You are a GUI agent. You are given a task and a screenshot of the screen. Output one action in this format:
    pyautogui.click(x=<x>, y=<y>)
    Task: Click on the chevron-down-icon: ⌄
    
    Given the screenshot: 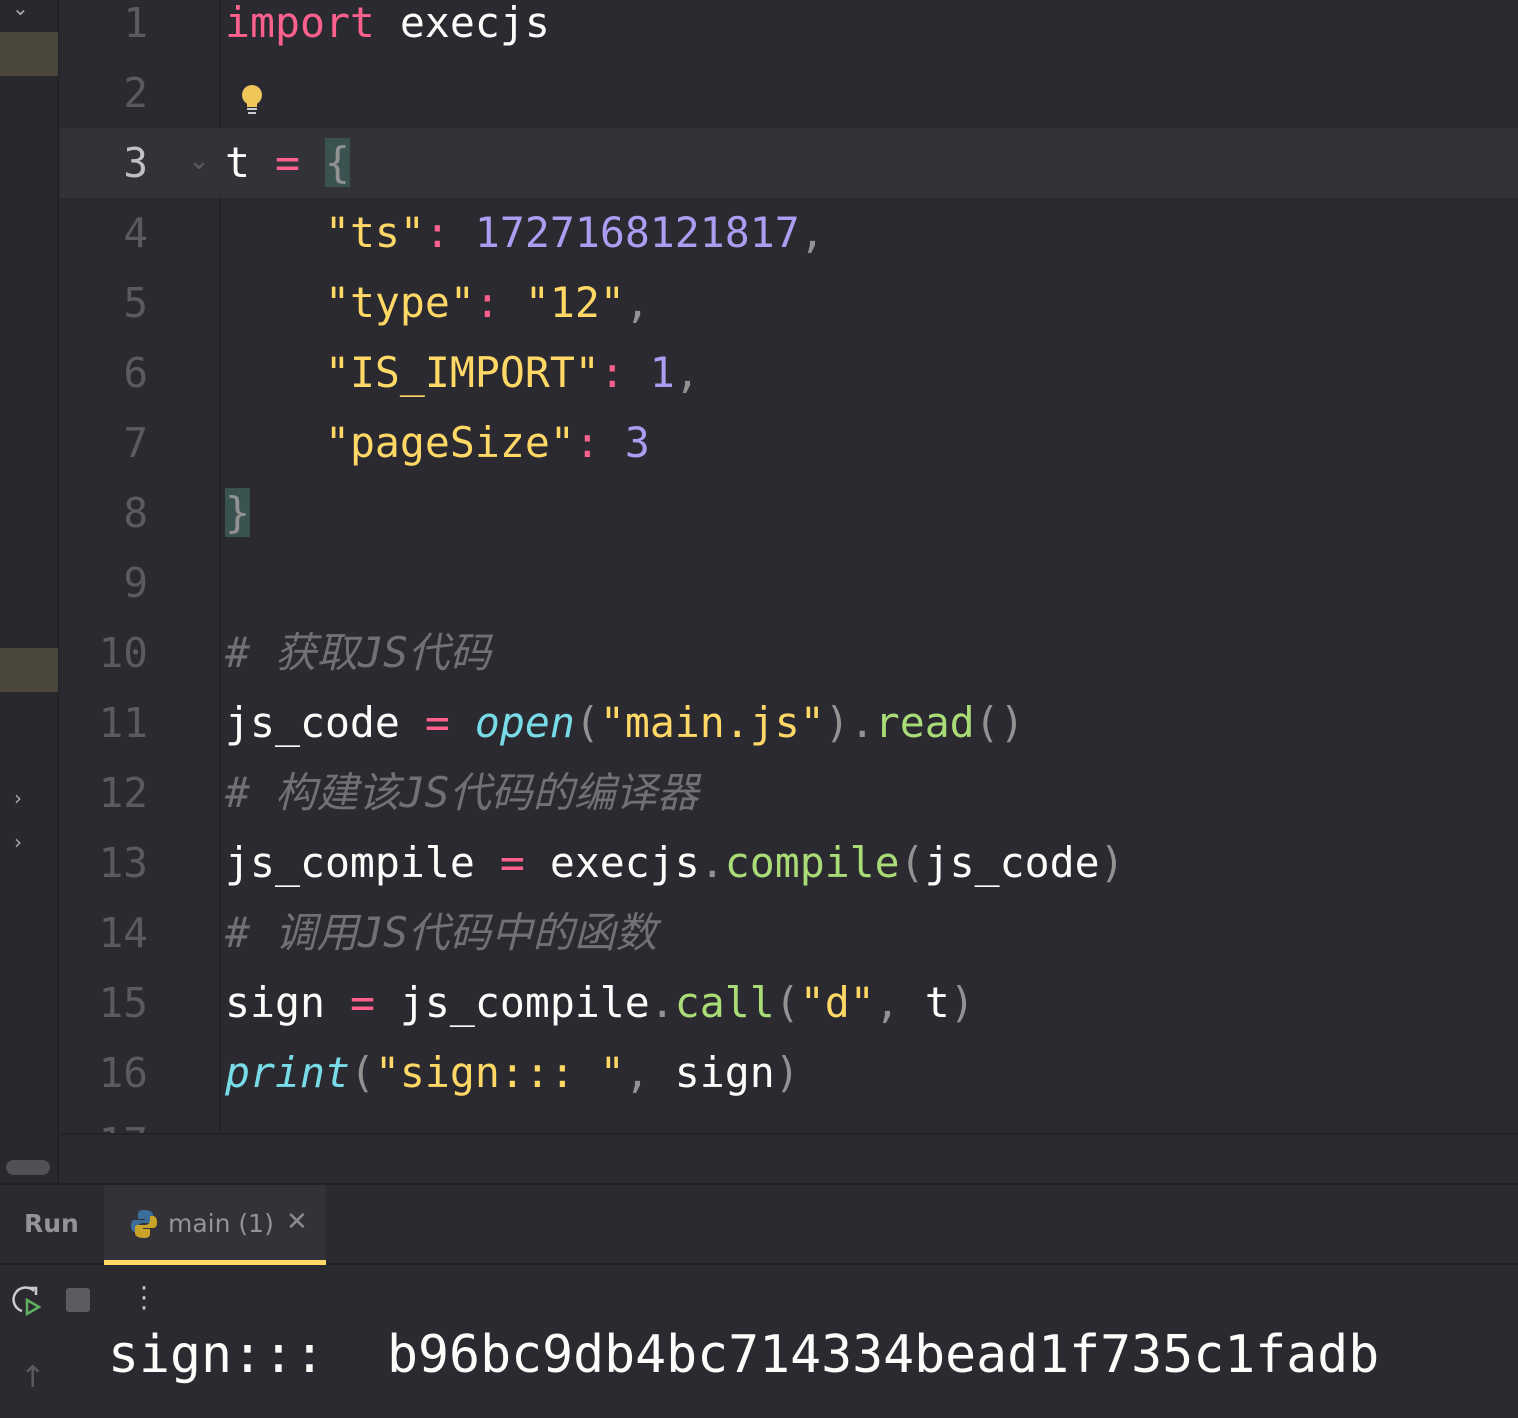 What is the action you would take?
    pyautogui.click(x=20, y=10)
    